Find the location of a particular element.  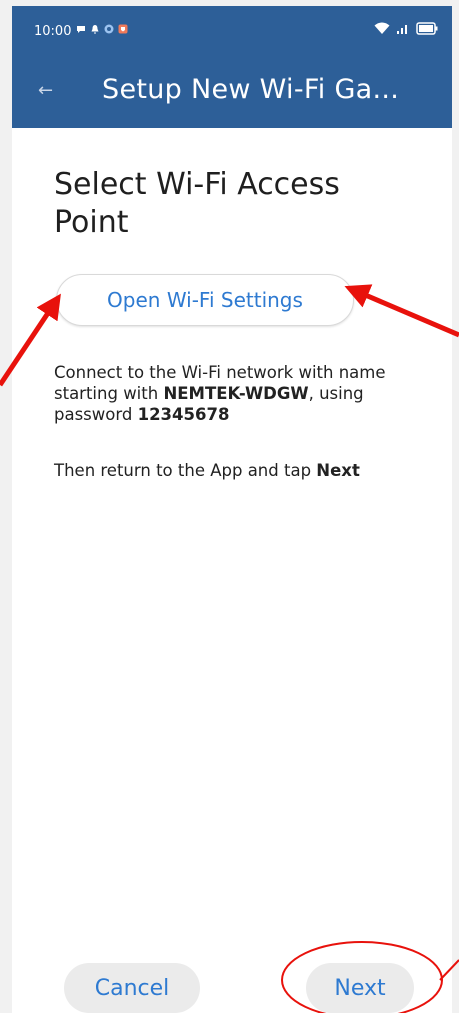

wifi-password: 12345678 is located at coordinates (183, 414).